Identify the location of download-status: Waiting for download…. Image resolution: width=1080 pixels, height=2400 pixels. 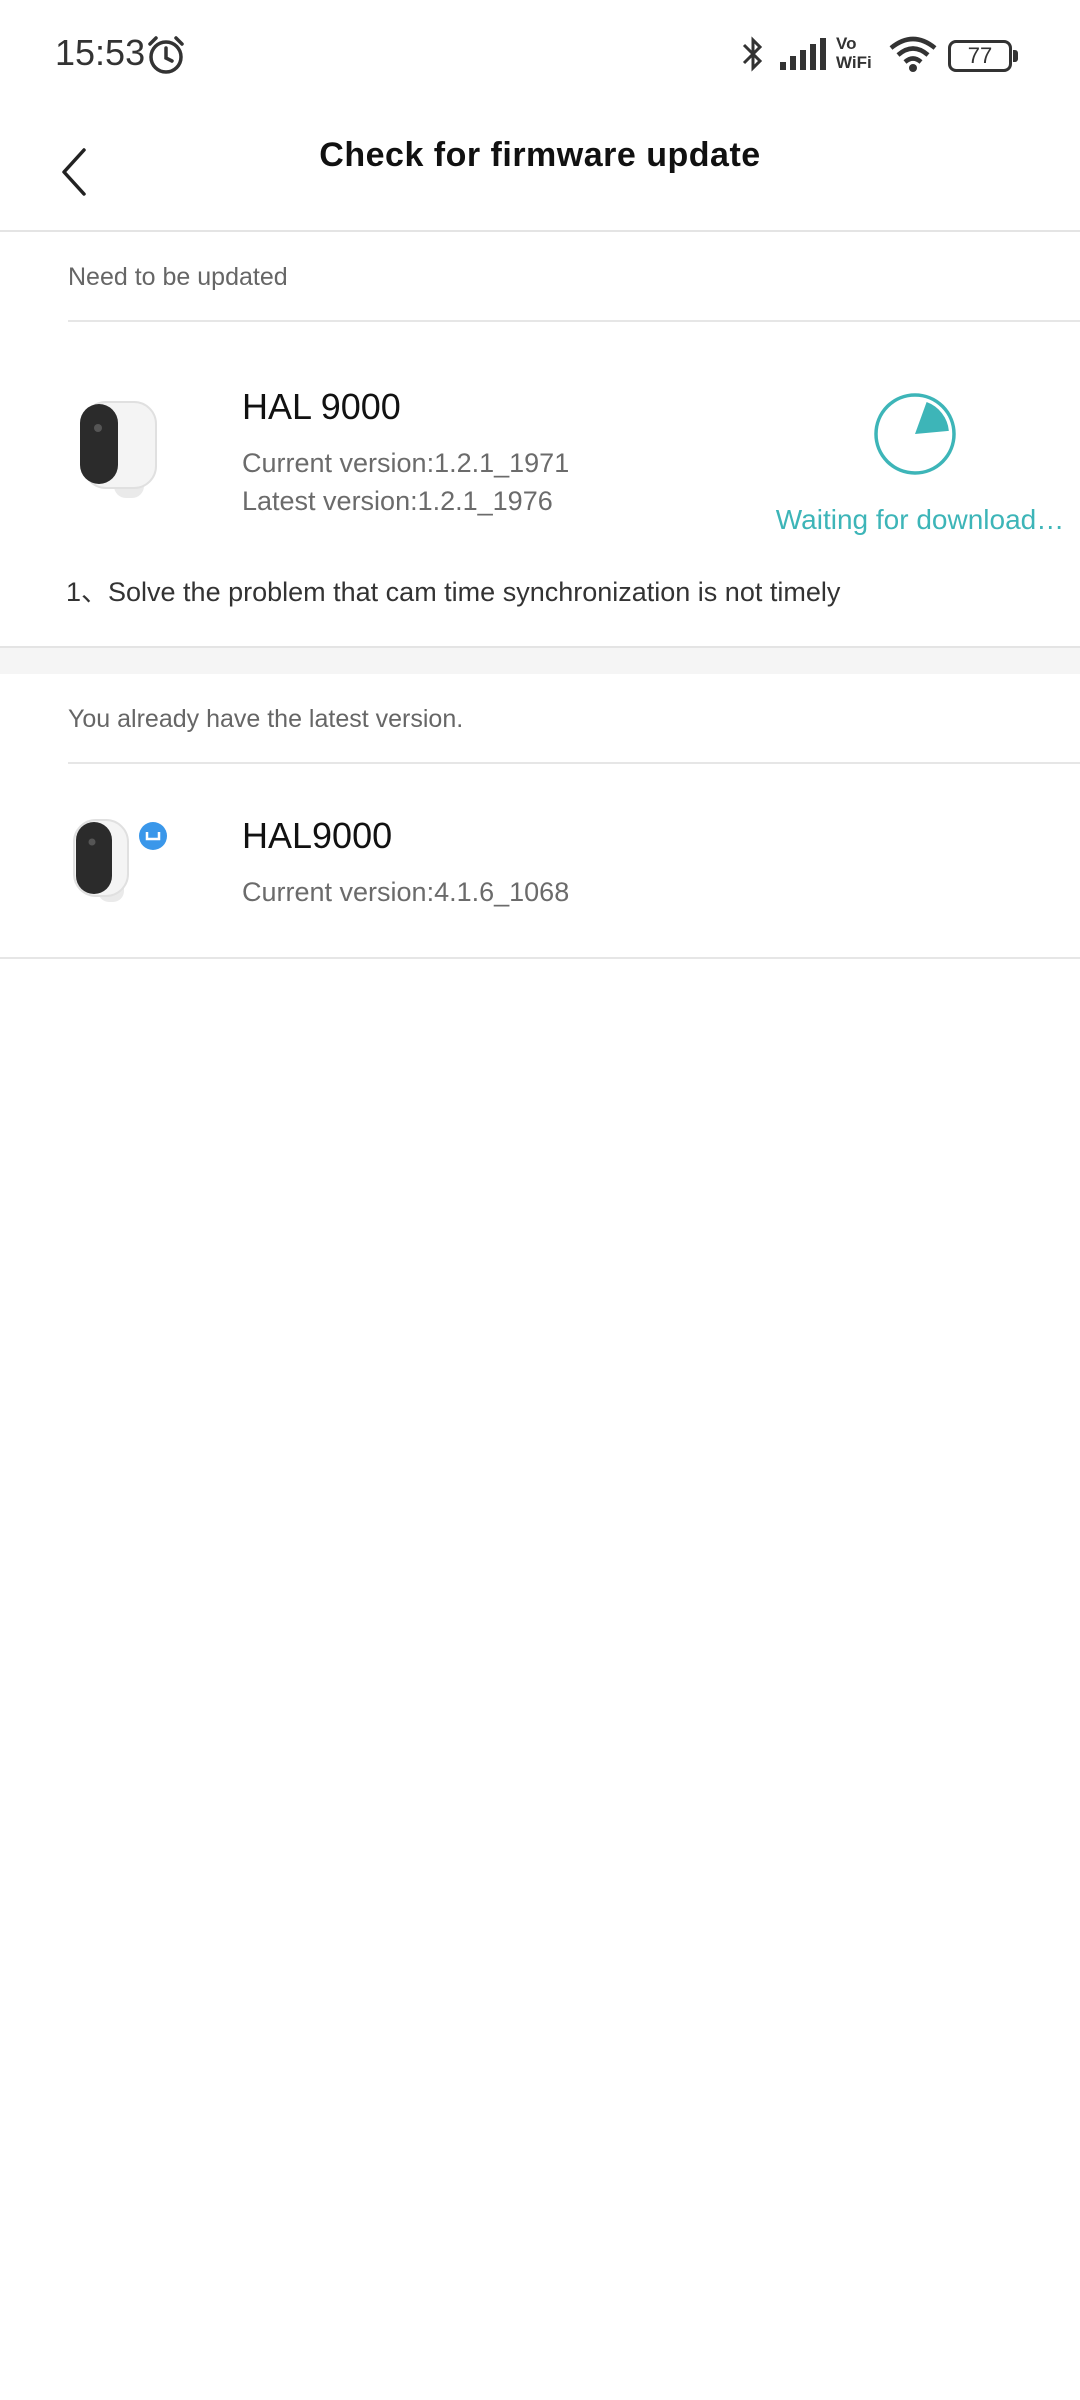
(920, 519).